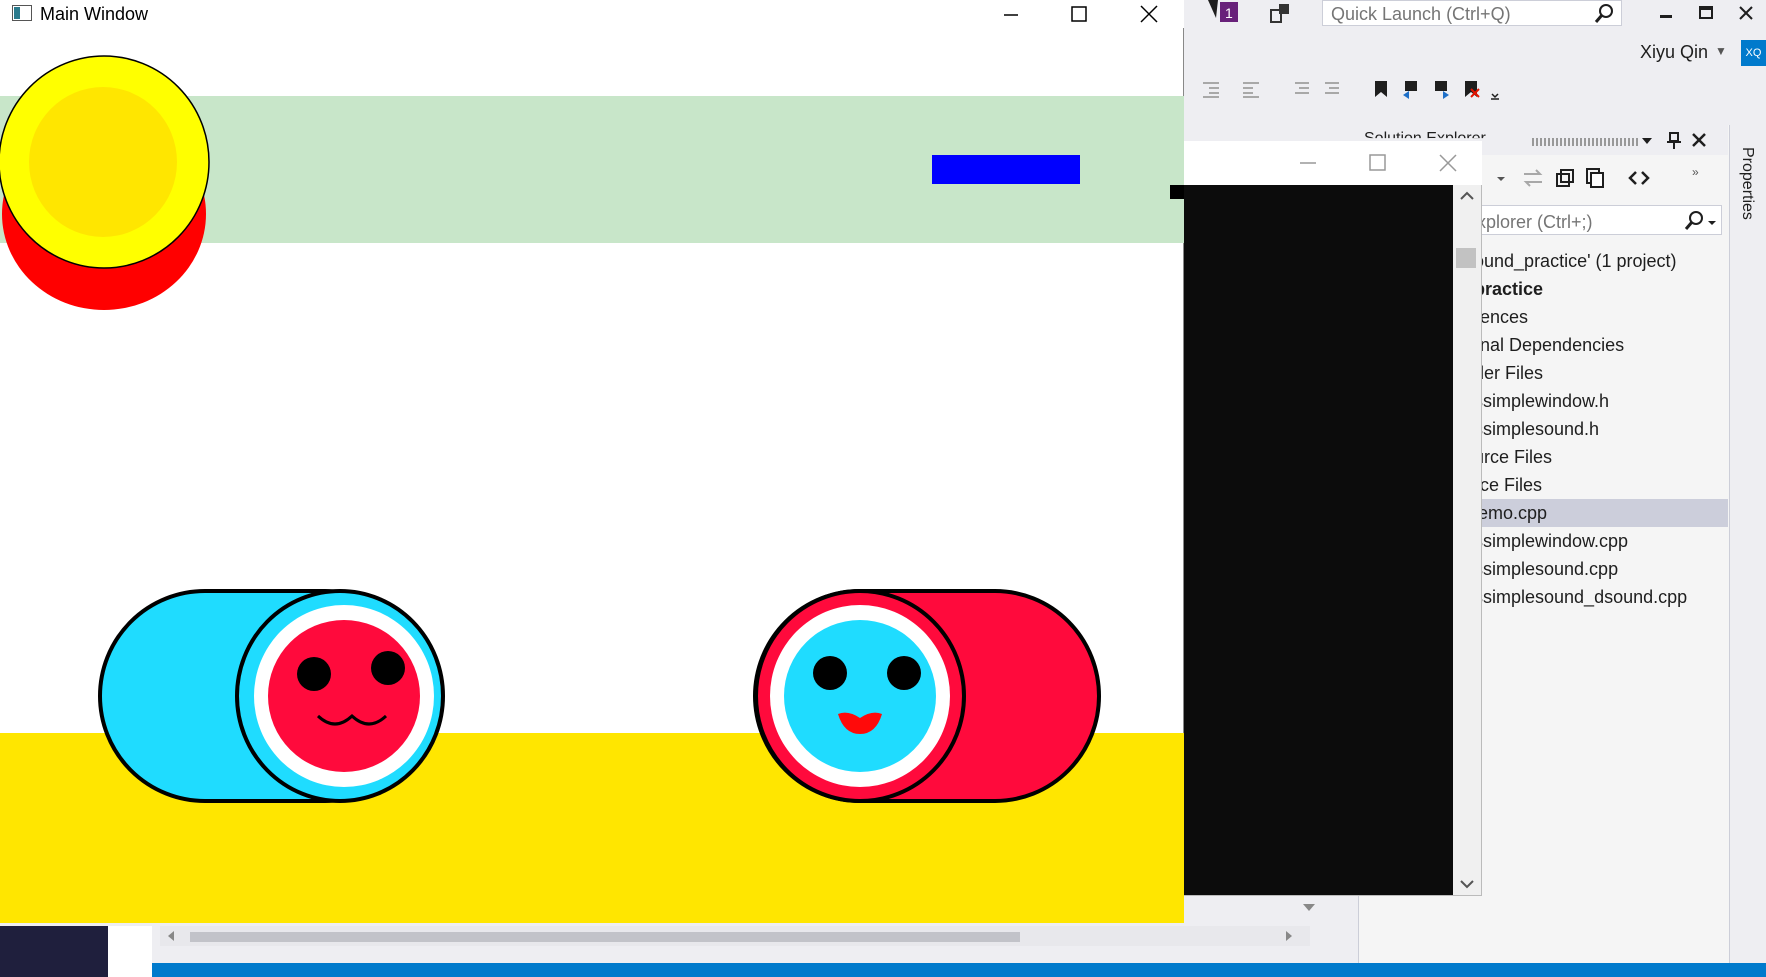  I want to click on left-drum-eye-left, so click(314, 674).